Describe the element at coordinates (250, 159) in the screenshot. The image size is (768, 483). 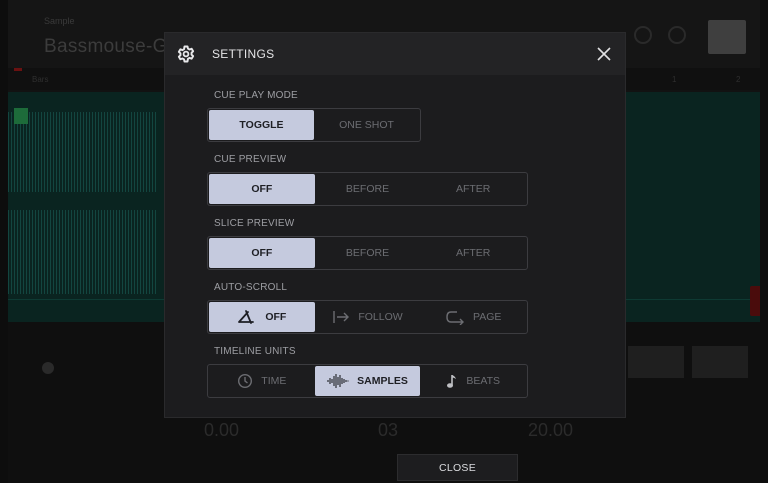
I see `cue-preview-label: CUE PREVIEW` at that location.